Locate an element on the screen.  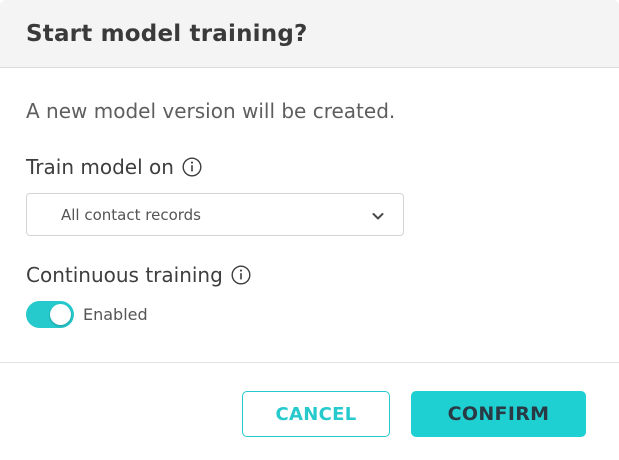
cancel-button: CANCEL is located at coordinates (316, 414).